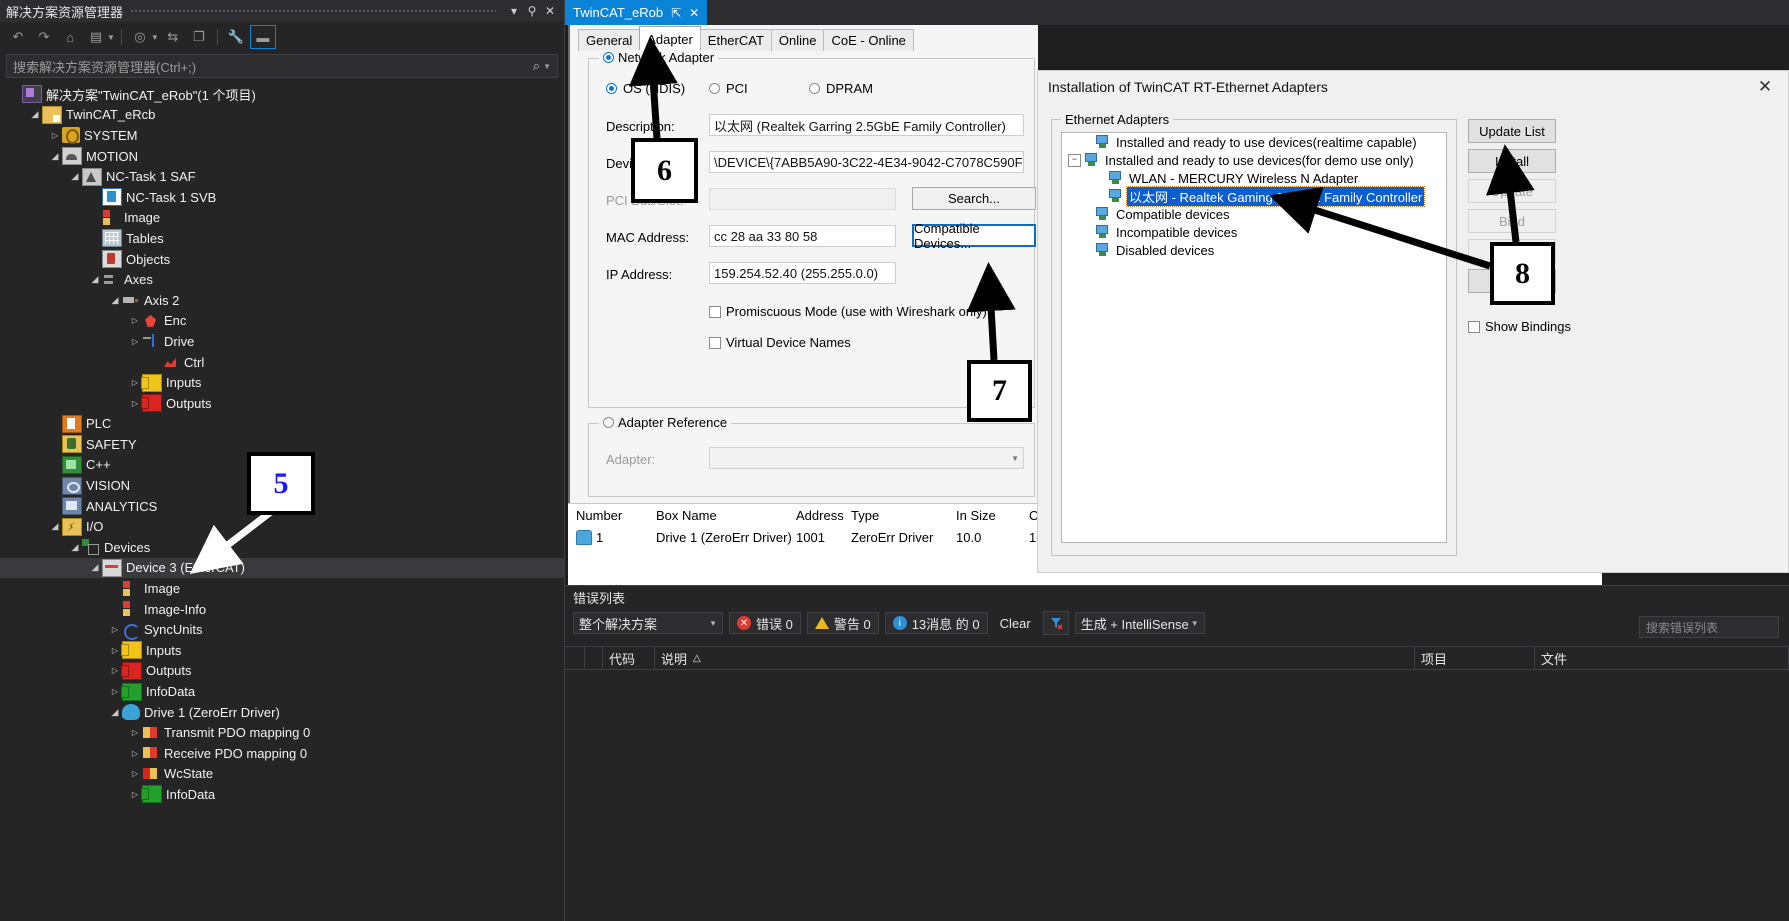 The width and height of the screenshot is (1789, 921). What do you see at coordinates (1254, 250) in the screenshot?
I see `adapter-tree-item: Disabled devices` at bounding box center [1254, 250].